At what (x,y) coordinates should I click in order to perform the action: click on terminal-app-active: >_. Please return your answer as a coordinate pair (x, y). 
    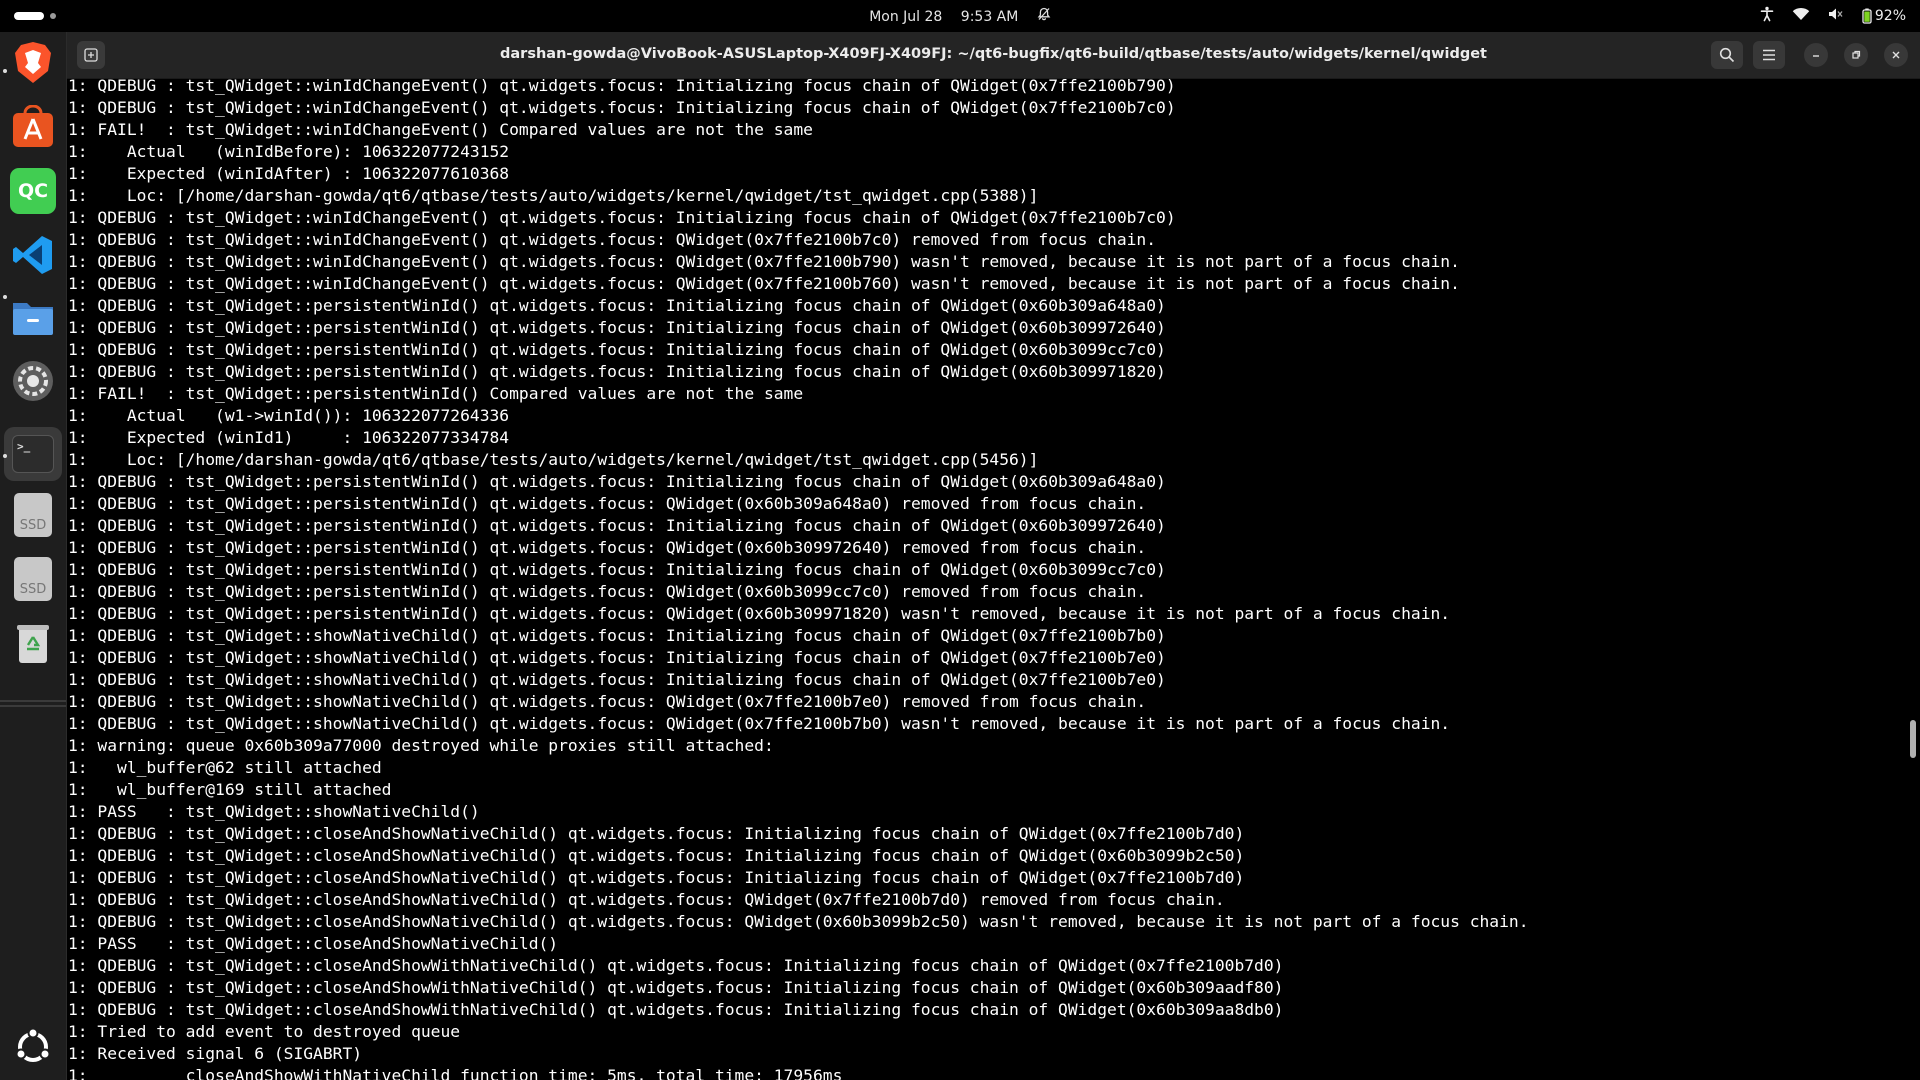
    Looking at the image, I should click on (33, 454).